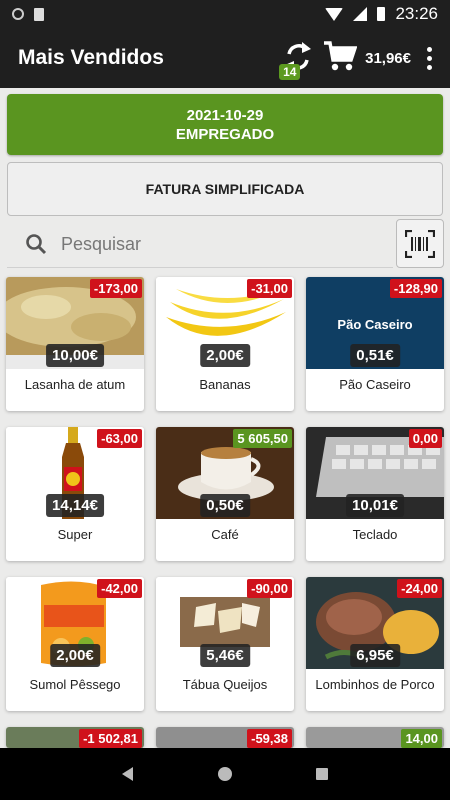 The width and height of the screenshot is (450, 800). I want to click on product-card: 0,00 10,01€ Teclado, so click(375, 494).